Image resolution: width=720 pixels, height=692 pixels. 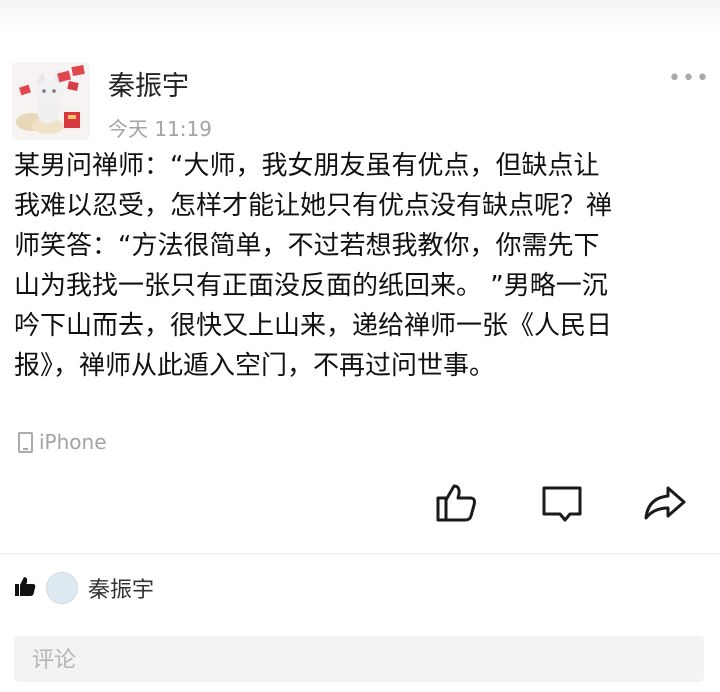 I want to click on likes-row: 秦振宇, so click(x=84, y=588).